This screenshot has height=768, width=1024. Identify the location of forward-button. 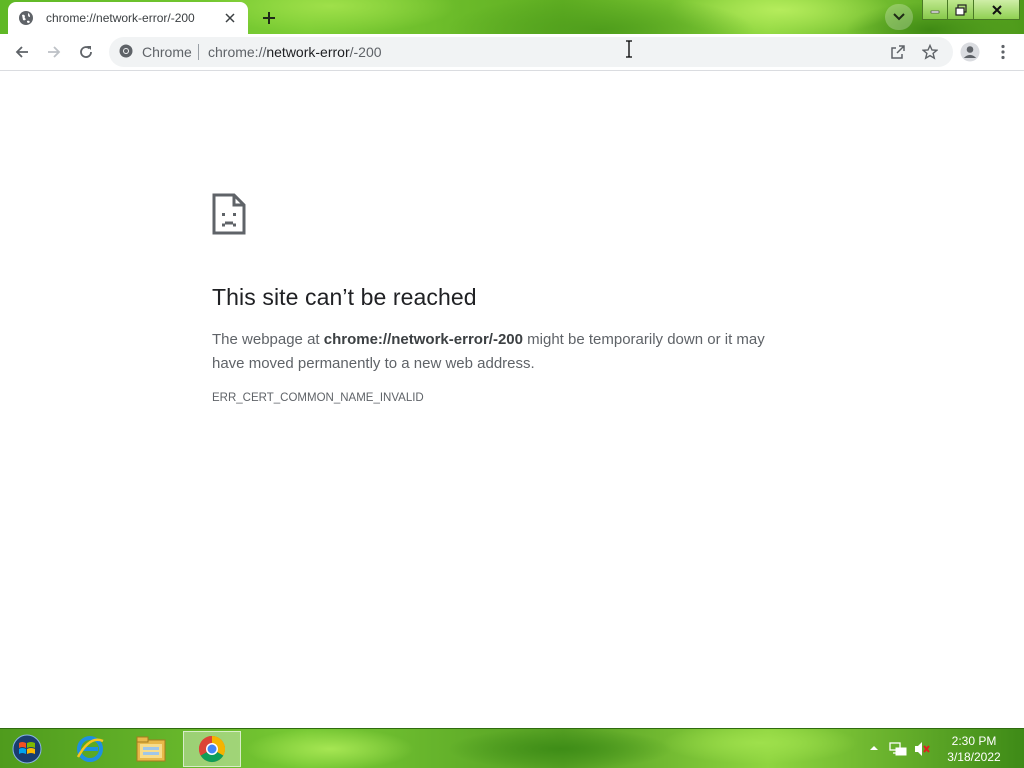
(54, 52).